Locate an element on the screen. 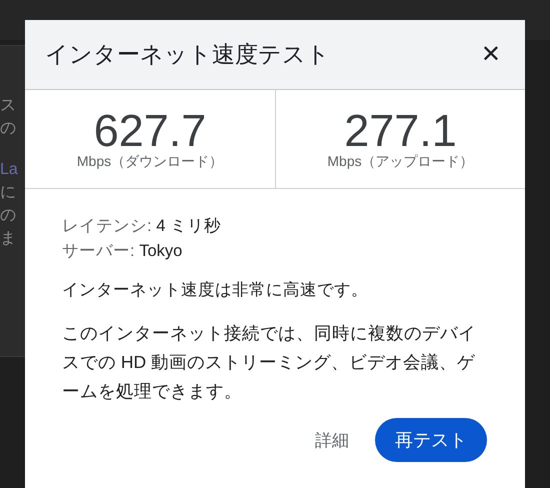  dialog-title: インターネット速度テスト is located at coordinates (187, 54).